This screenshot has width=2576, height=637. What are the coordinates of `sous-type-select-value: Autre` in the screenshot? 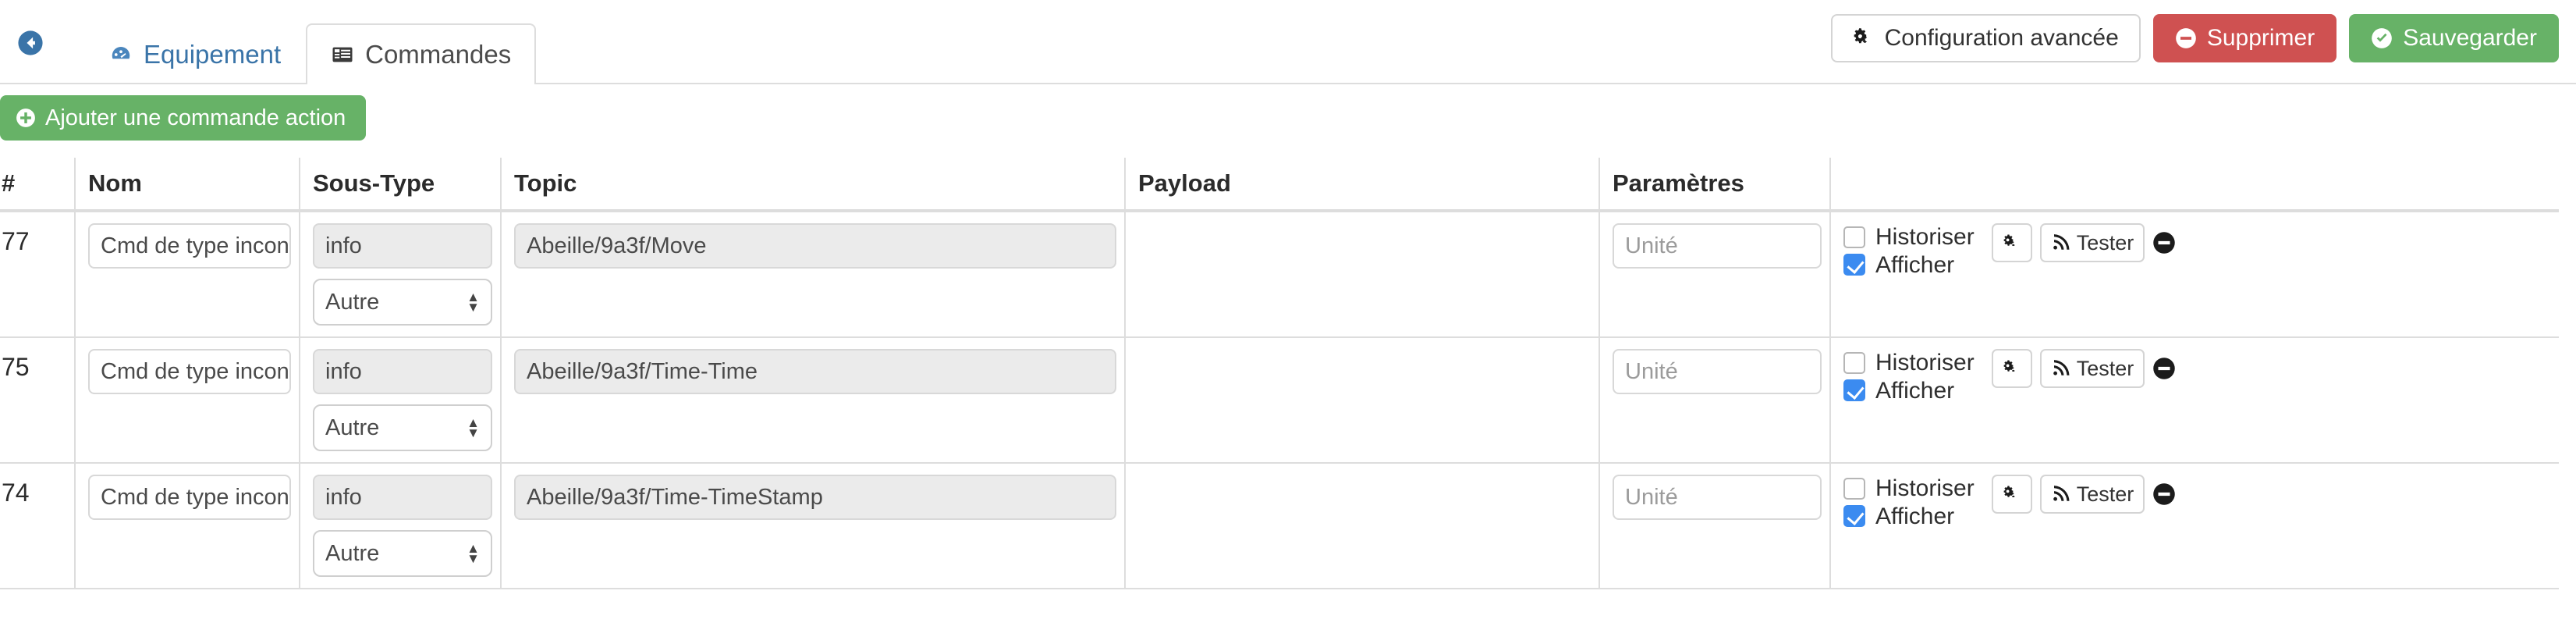 It's located at (352, 427).